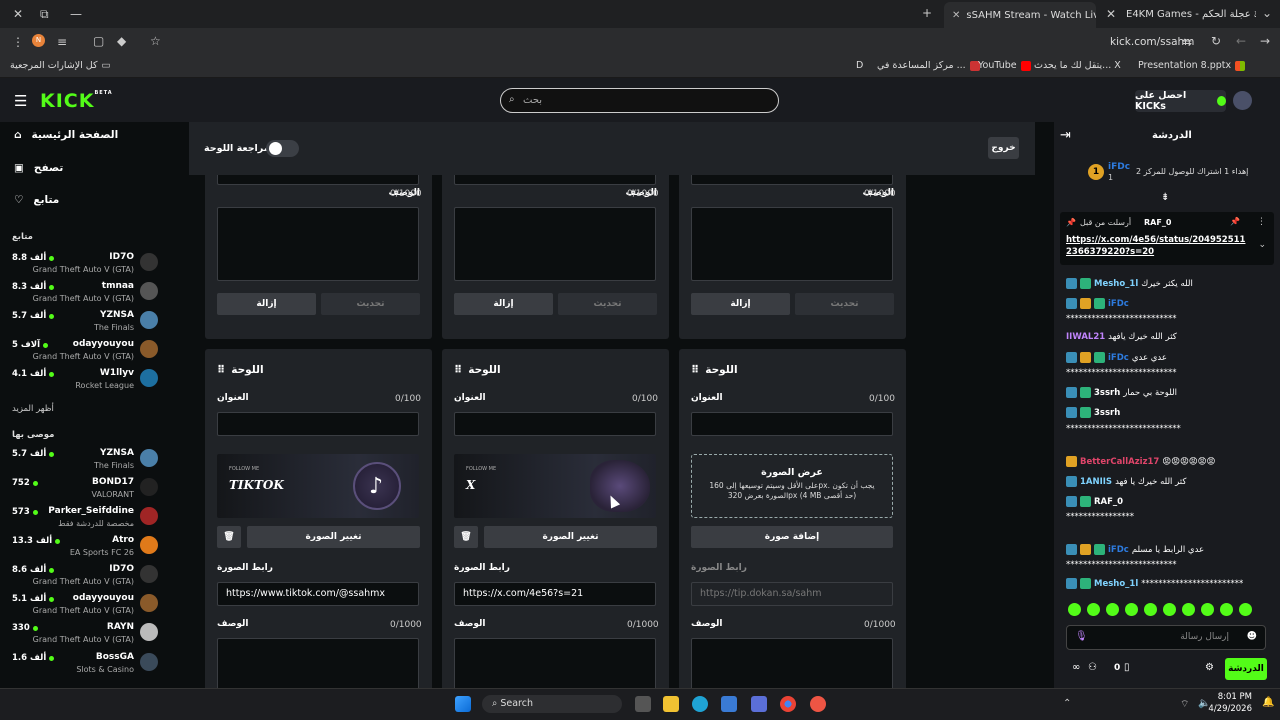 Image resolution: width=1280 pixels, height=720 pixels. I want to click on collapse-chat-icon: ⇥, so click(1065, 135).